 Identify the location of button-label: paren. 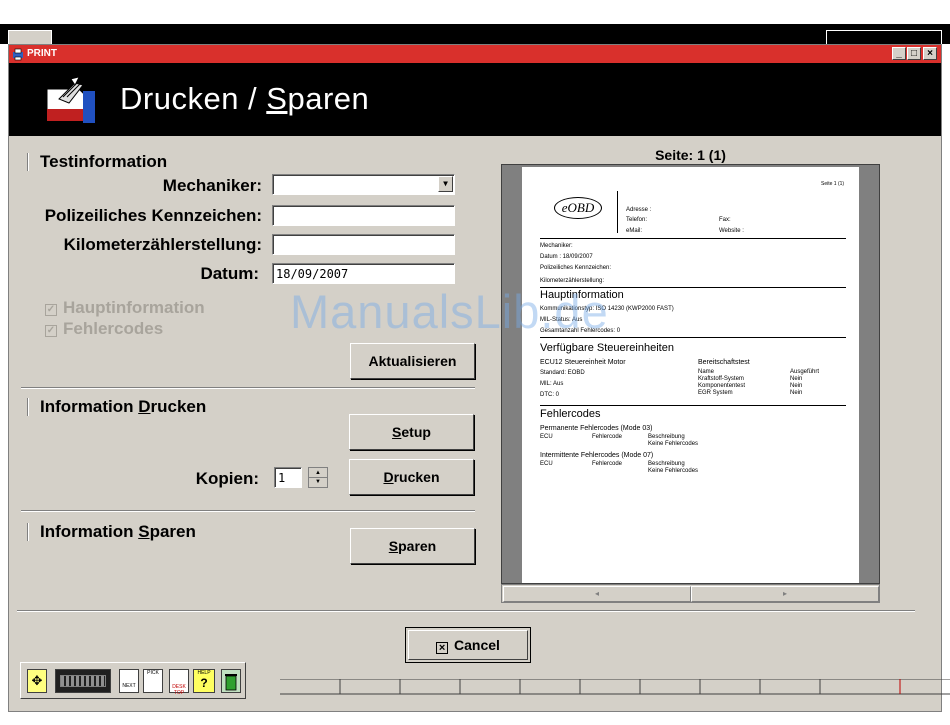
(417, 546).